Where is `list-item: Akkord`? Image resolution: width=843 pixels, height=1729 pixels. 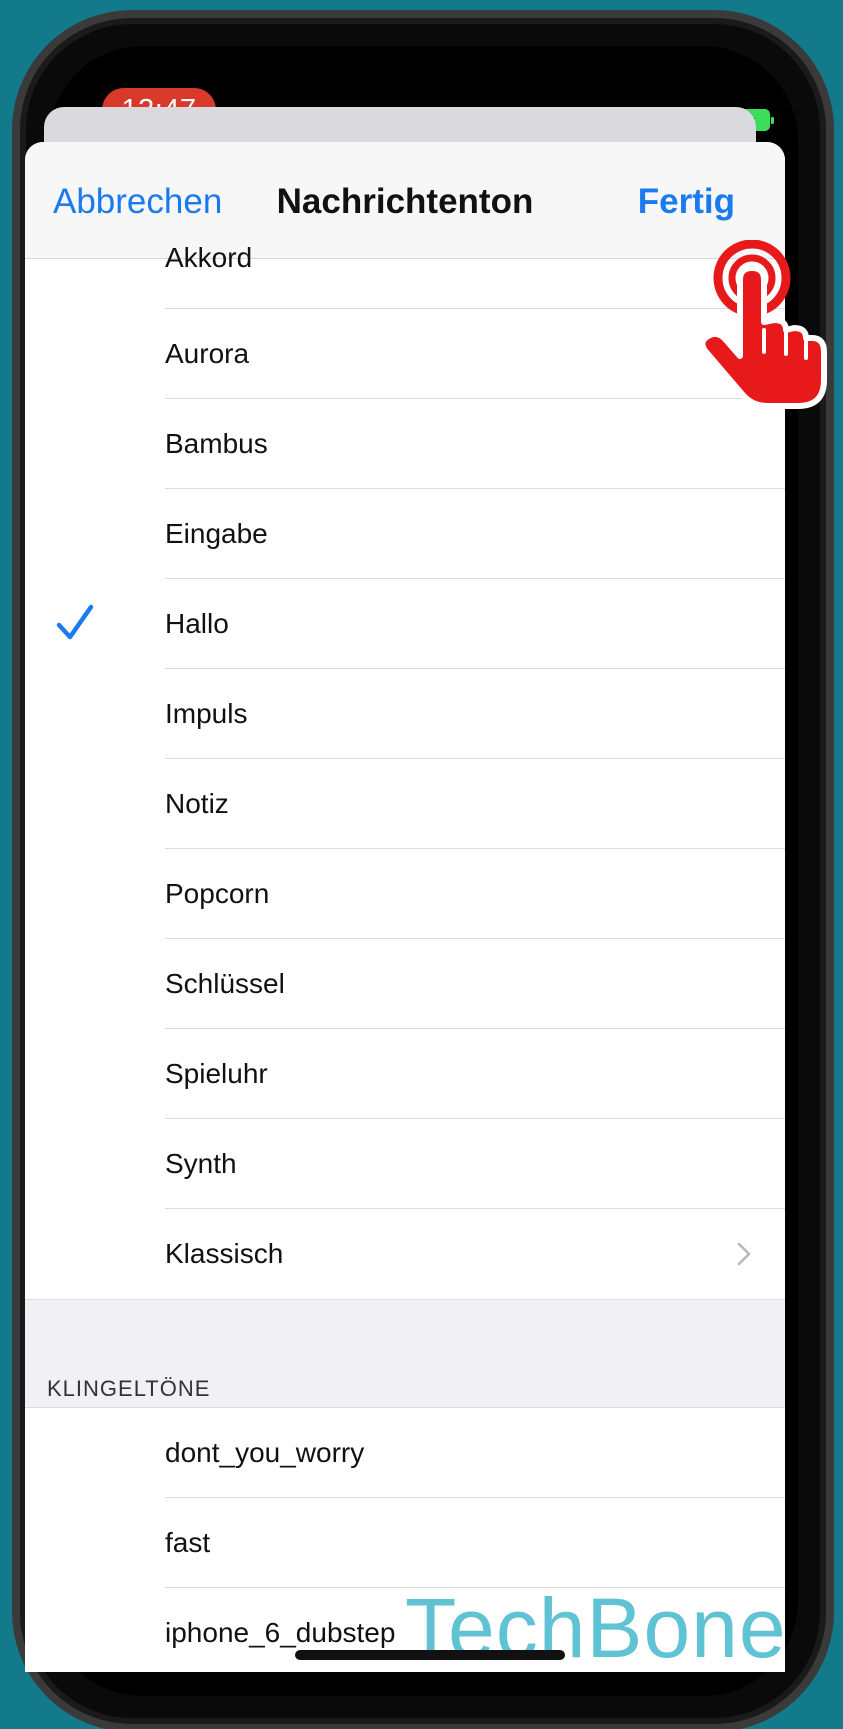 list-item: Akkord is located at coordinates (405, 275).